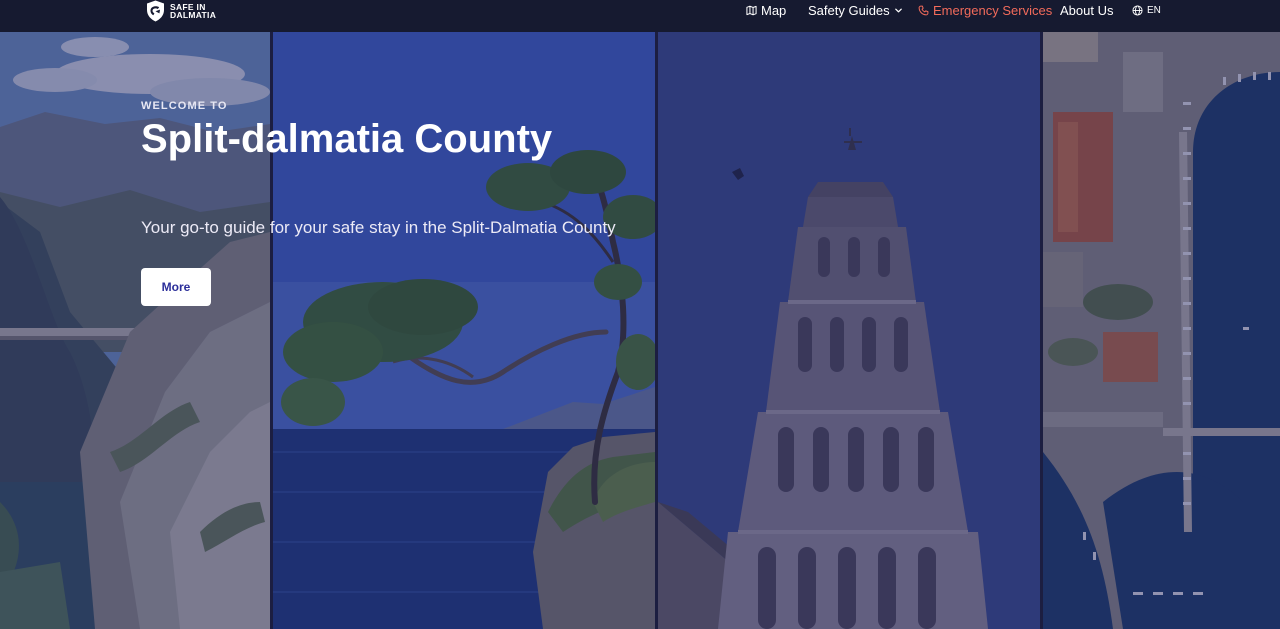 The height and width of the screenshot is (629, 1280). I want to click on language-label: EN, so click(1154, 10).